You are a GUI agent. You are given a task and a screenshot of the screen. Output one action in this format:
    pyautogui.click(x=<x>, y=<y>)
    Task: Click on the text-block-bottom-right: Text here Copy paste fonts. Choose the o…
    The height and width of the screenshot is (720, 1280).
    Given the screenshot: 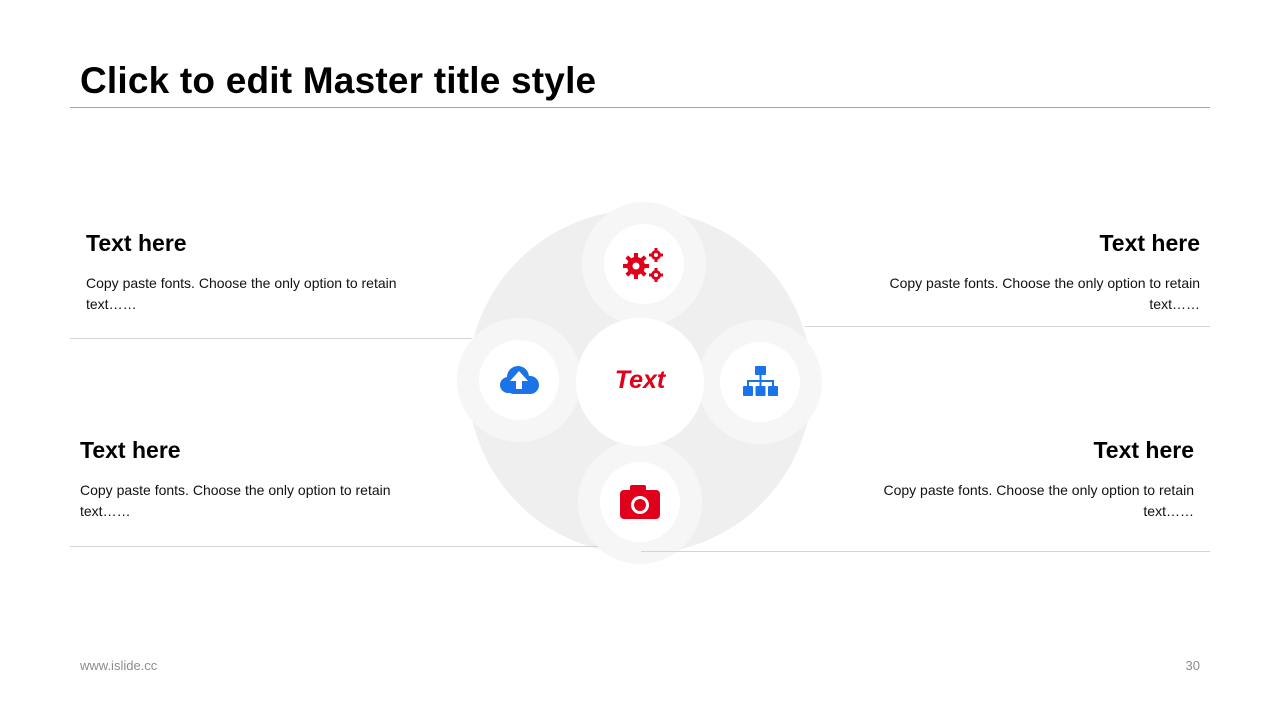 What is the action you would take?
    pyautogui.click(x=1024, y=479)
    